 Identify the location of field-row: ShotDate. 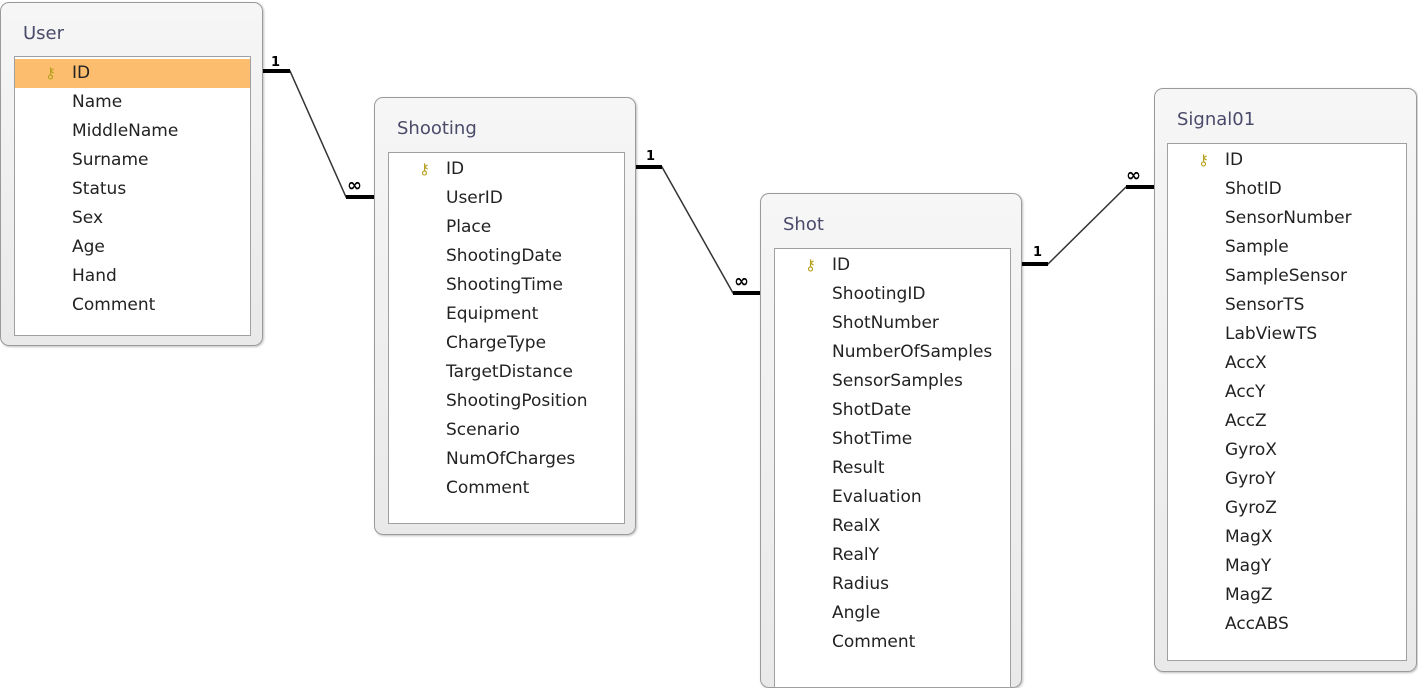
(892, 410).